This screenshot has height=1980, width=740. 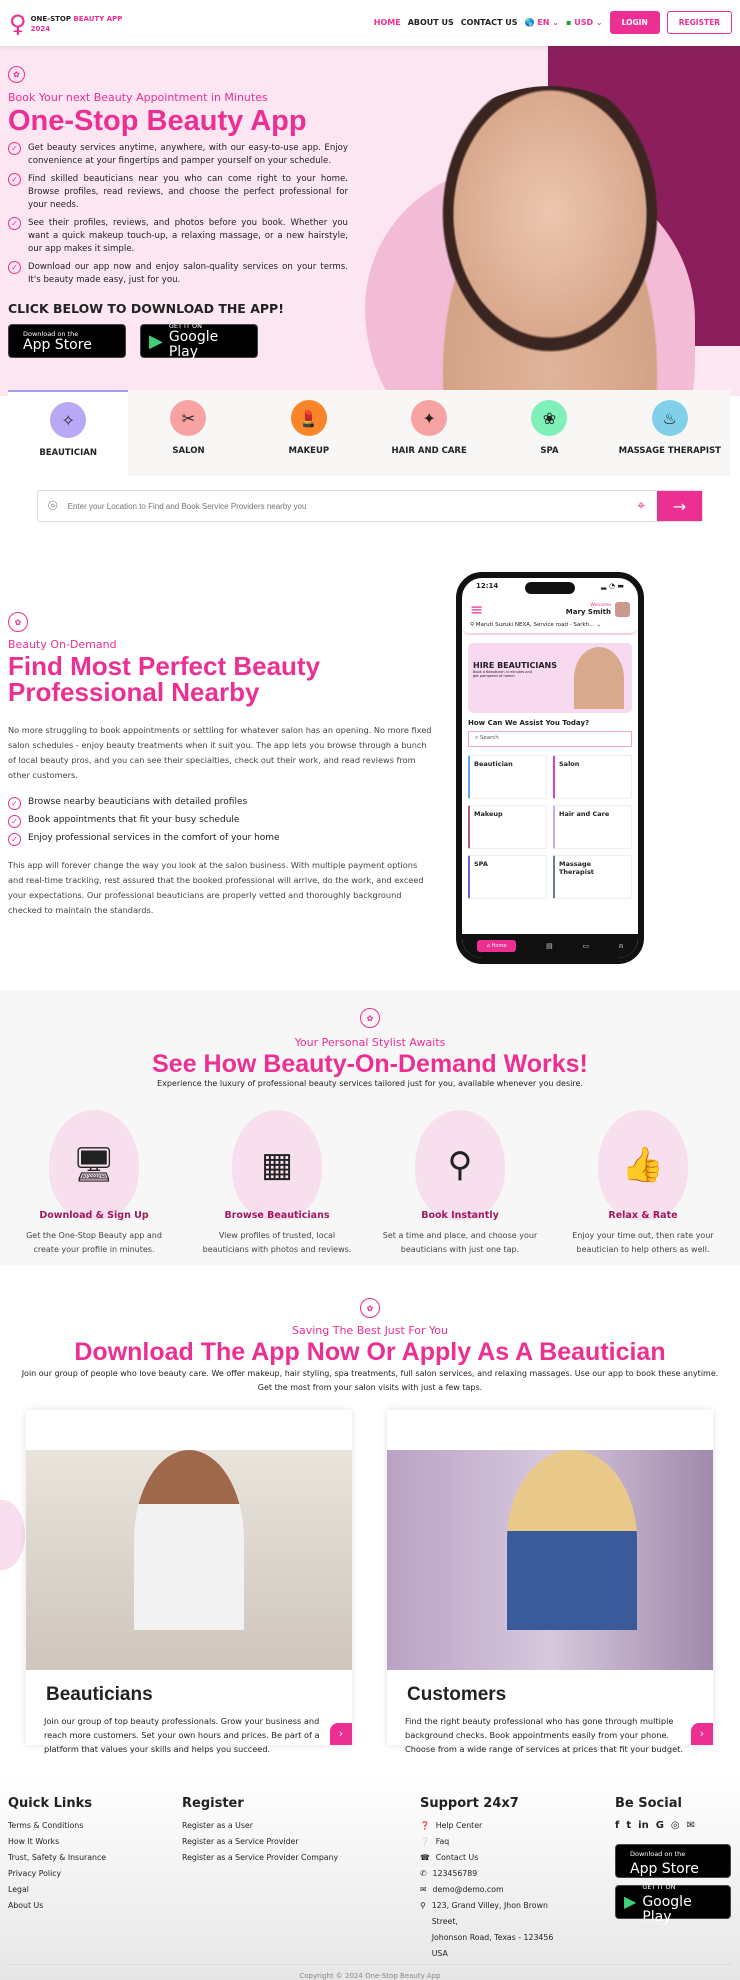 What do you see at coordinates (57, 1874) in the screenshot?
I see `footer-link: Privacy Policy` at bounding box center [57, 1874].